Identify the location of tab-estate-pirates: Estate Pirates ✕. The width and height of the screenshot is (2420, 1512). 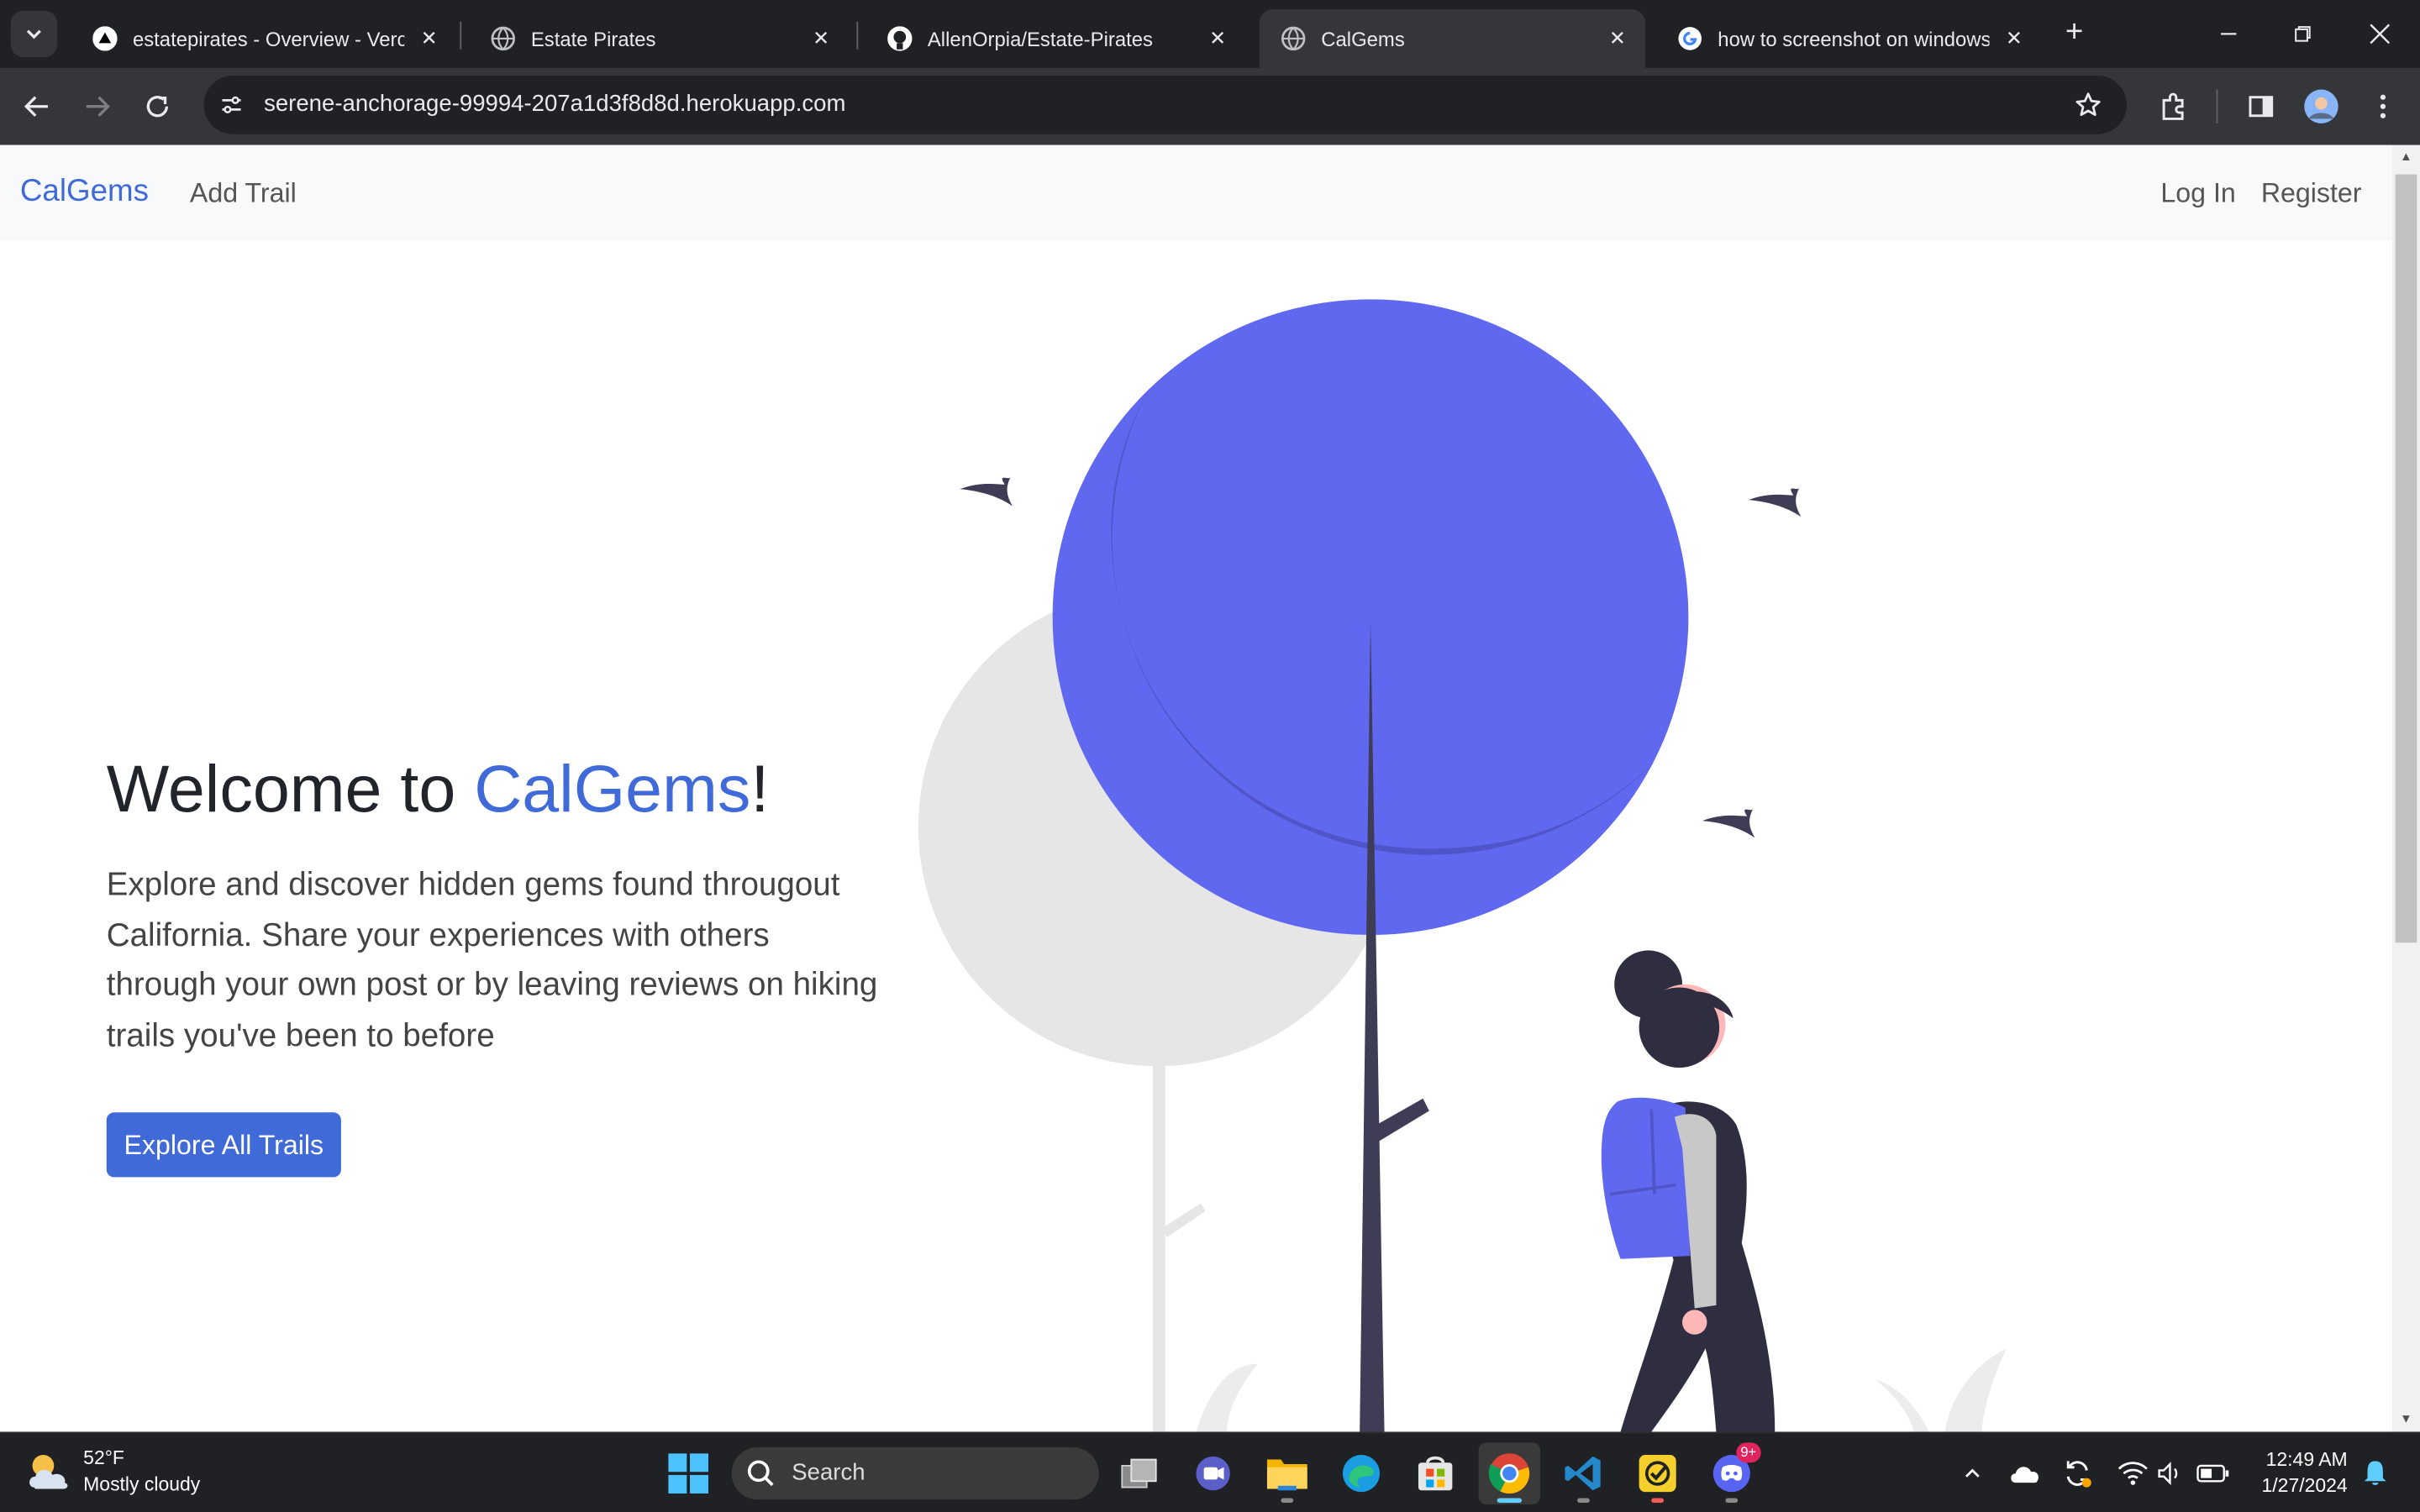
(659, 38).